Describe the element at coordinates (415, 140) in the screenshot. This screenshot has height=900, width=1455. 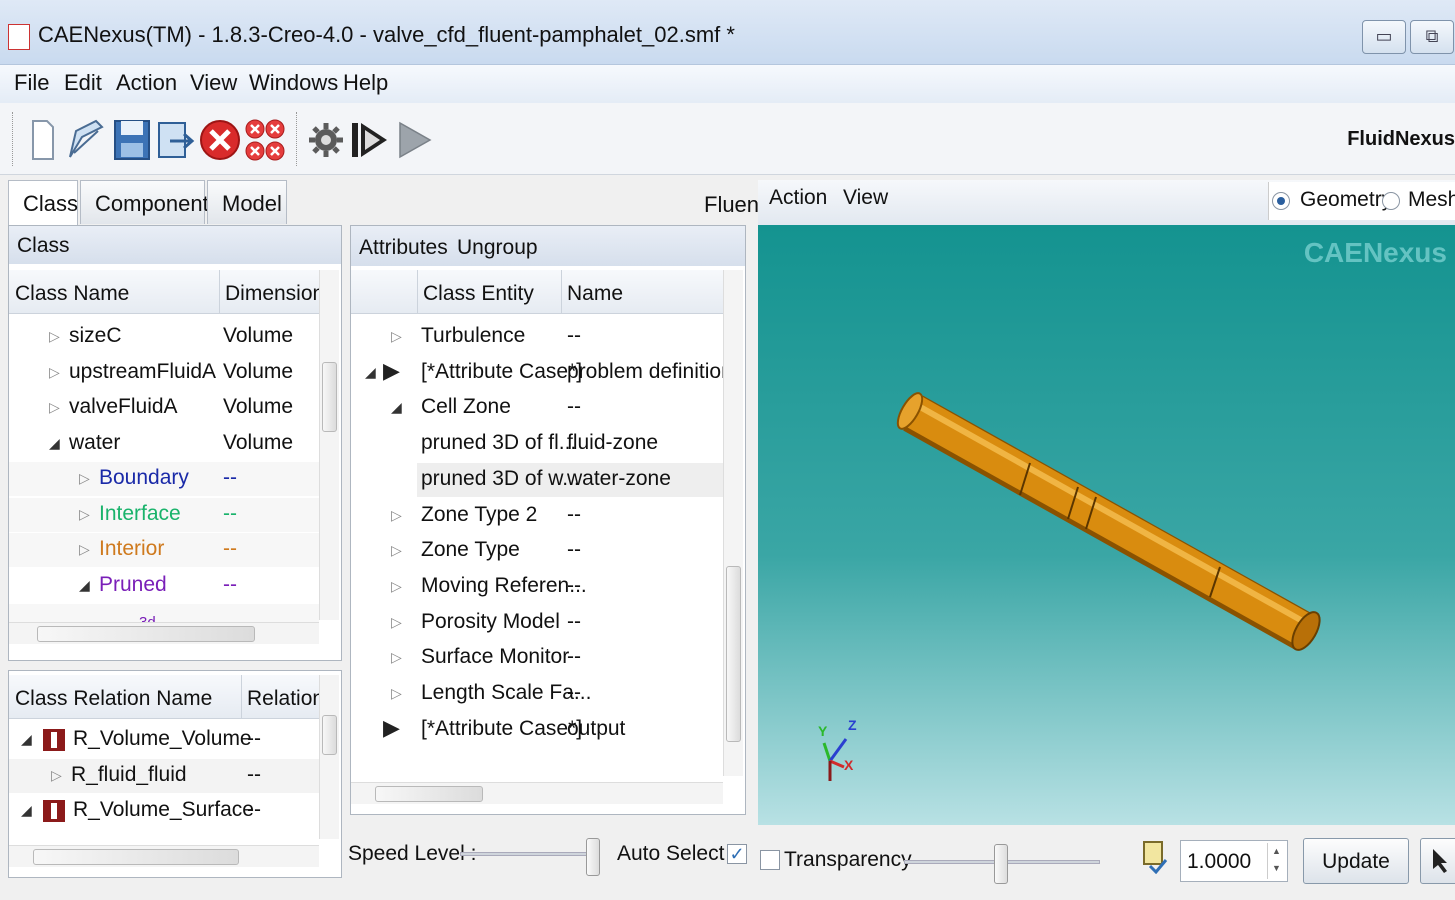
I see `run-icon` at that location.